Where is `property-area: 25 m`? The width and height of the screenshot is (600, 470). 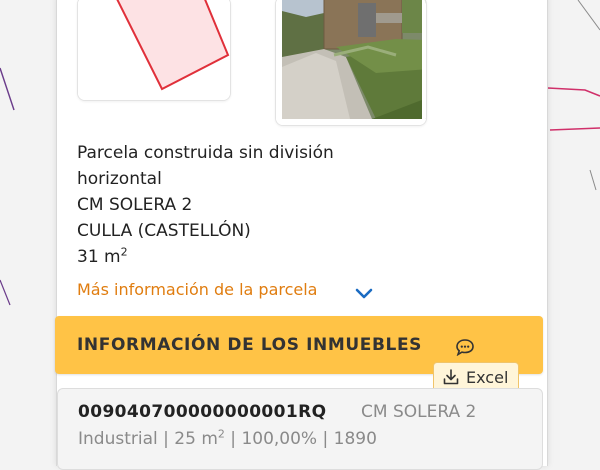 property-area: 25 m is located at coordinates (196, 439).